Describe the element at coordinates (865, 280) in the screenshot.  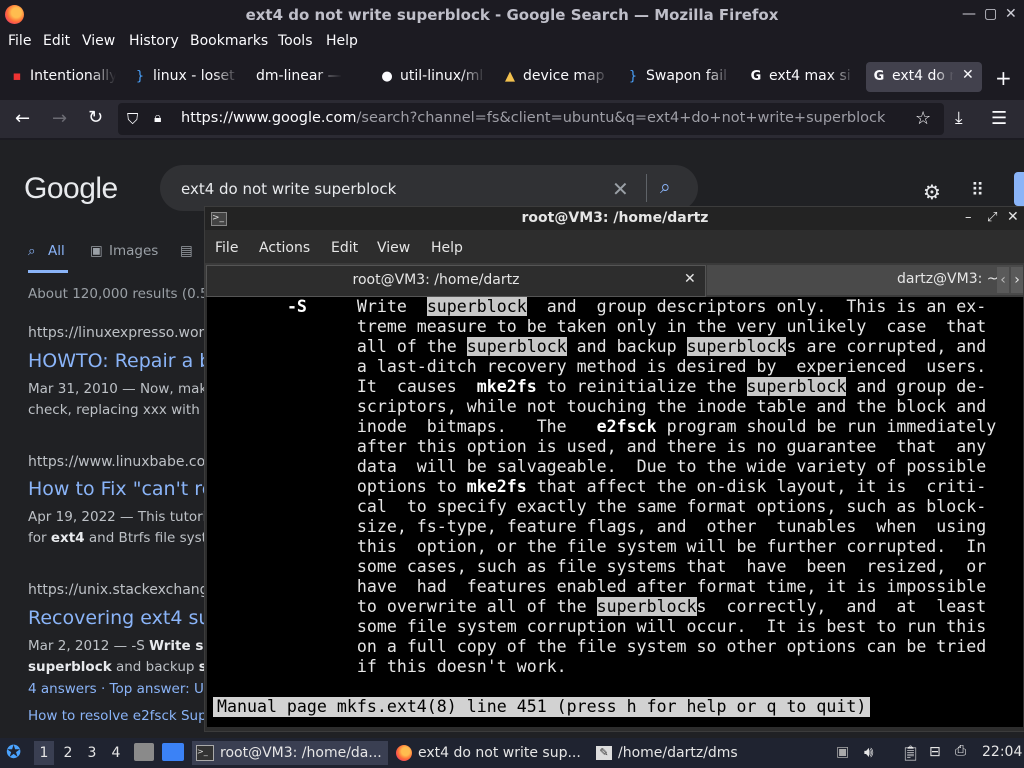
I see `terminal-tab-other: dartz@VM3: ~ ‹ ›` at that location.